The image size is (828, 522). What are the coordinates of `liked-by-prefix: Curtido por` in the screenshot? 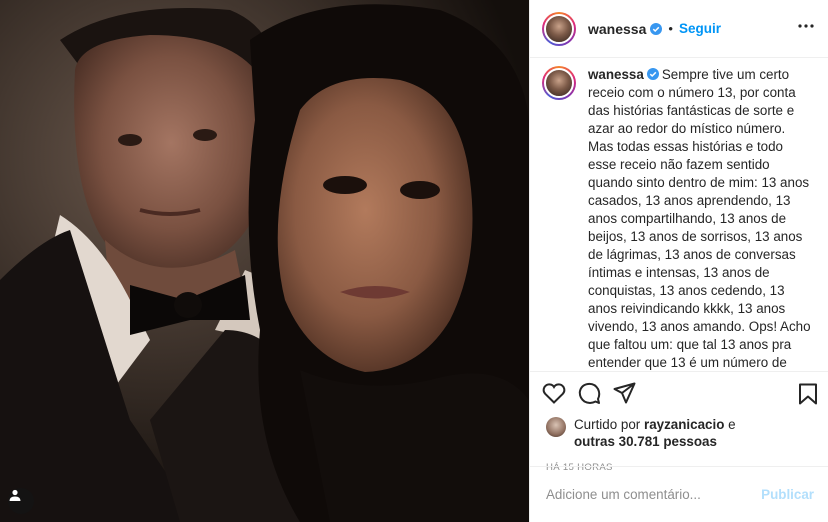 It's located at (607, 424).